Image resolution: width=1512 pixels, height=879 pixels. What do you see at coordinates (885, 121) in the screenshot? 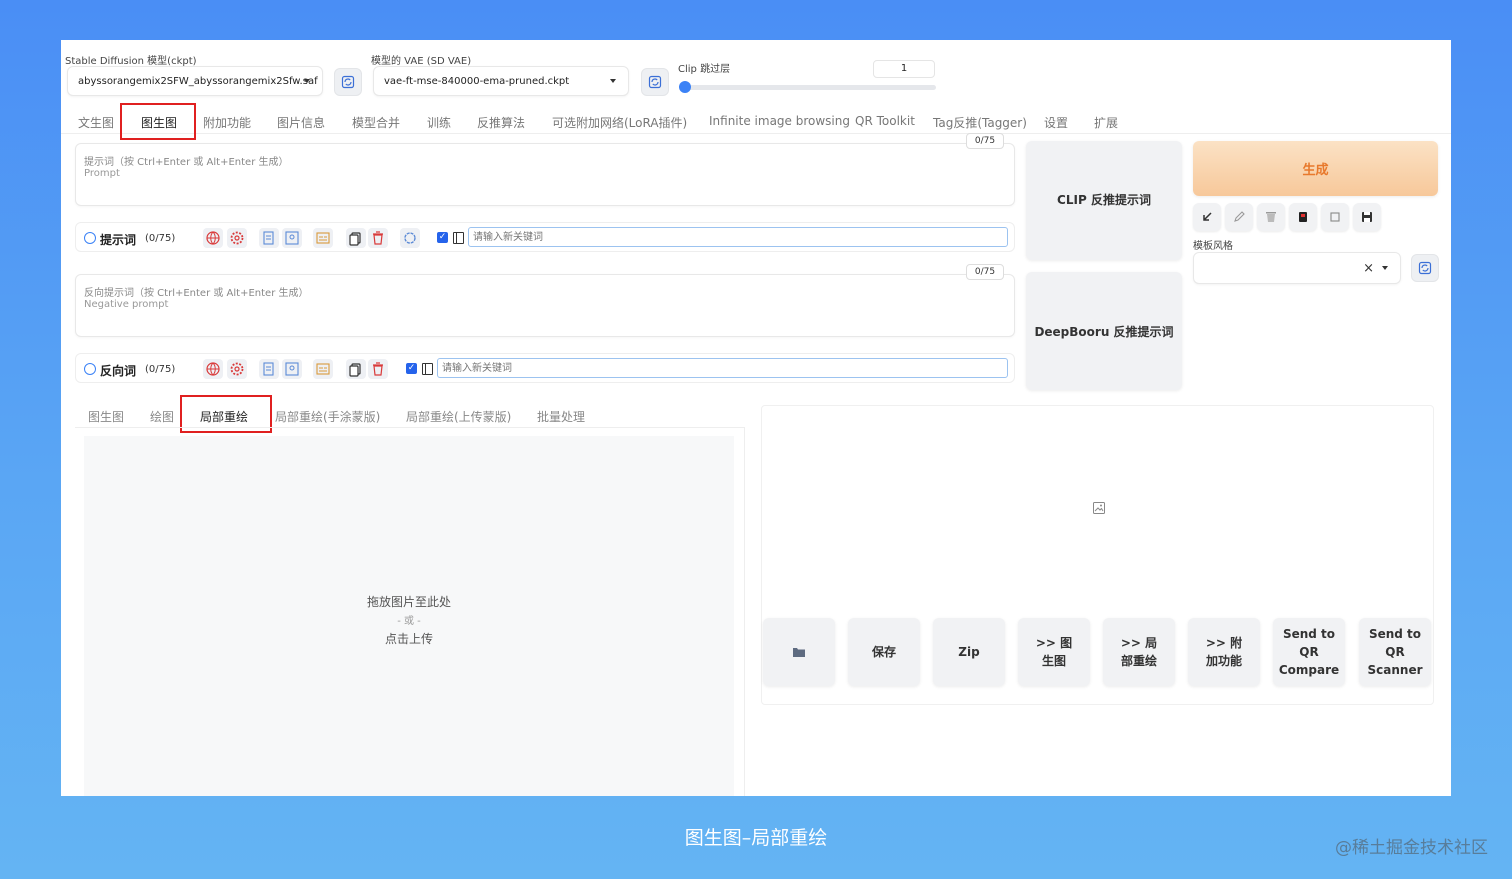
I see `tab-qr-toolkit: QR Toolkit` at bounding box center [885, 121].